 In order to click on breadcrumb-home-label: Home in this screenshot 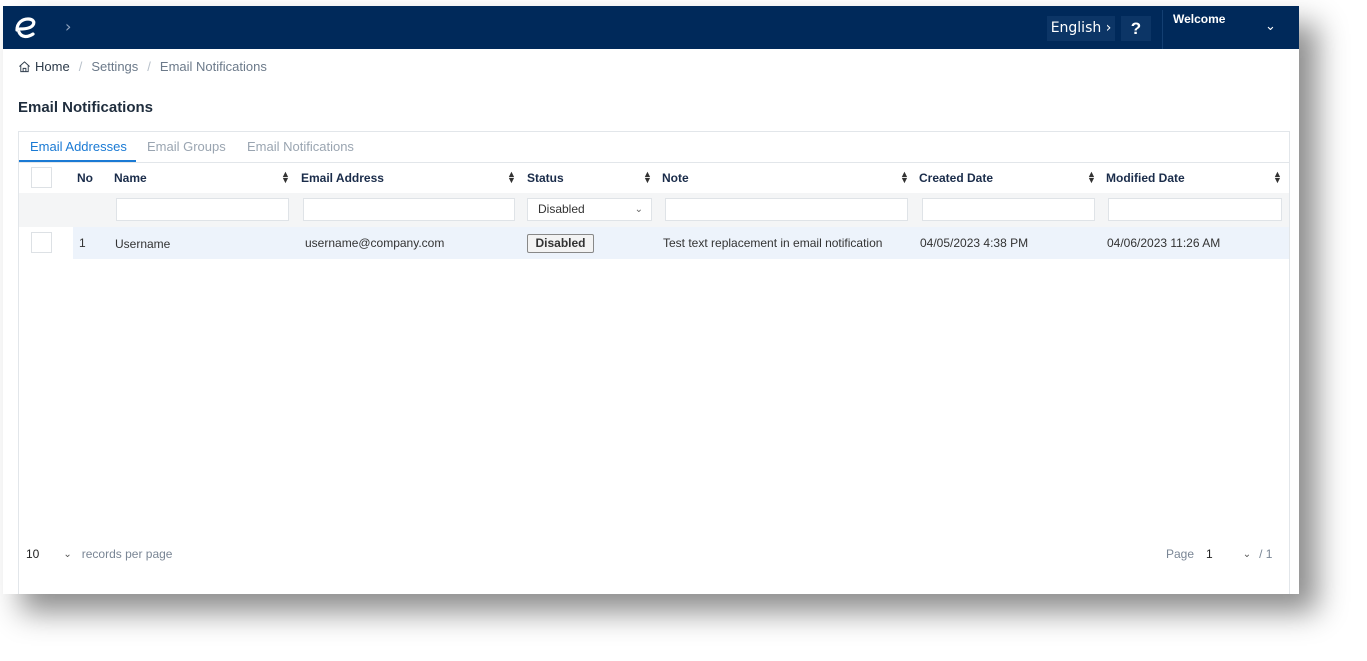, I will do `click(52, 66)`.